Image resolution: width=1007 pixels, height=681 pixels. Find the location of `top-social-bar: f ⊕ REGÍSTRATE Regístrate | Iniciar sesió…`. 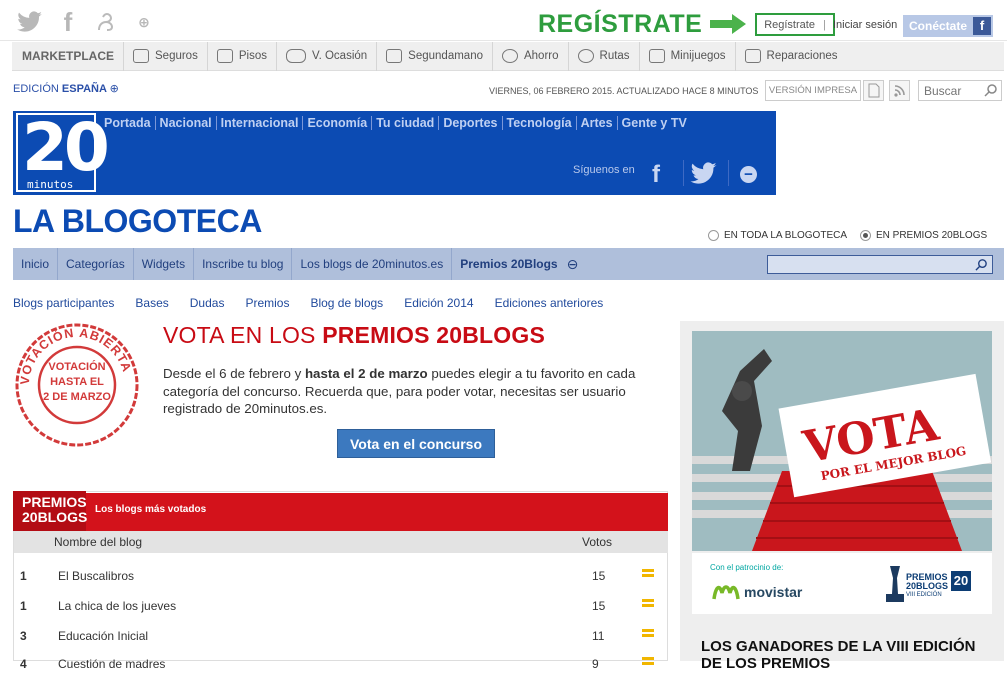

top-social-bar: f ⊕ REGÍSTRATE Regístrate | Iniciar sesió… is located at coordinates (503, 20).